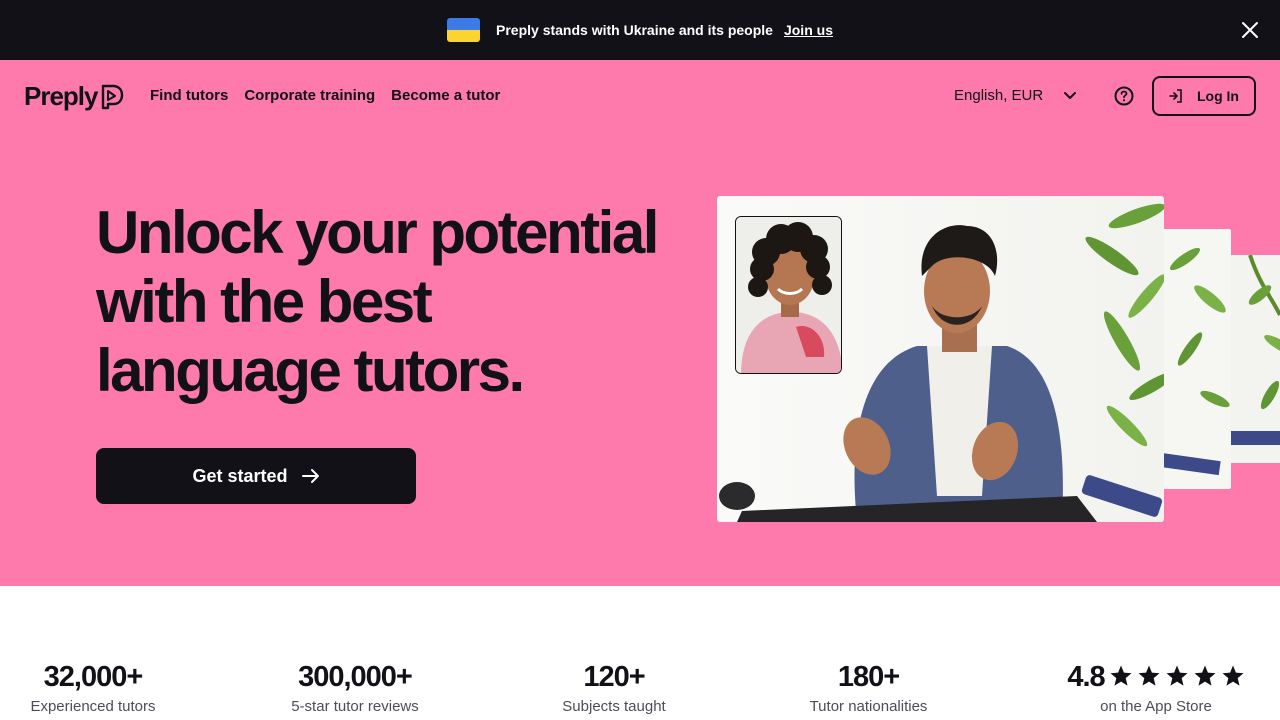 This screenshot has height=720, width=1280. Describe the element at coordinates (310, 476) in the screenshot. I see `arrow-right-icon` at that location.